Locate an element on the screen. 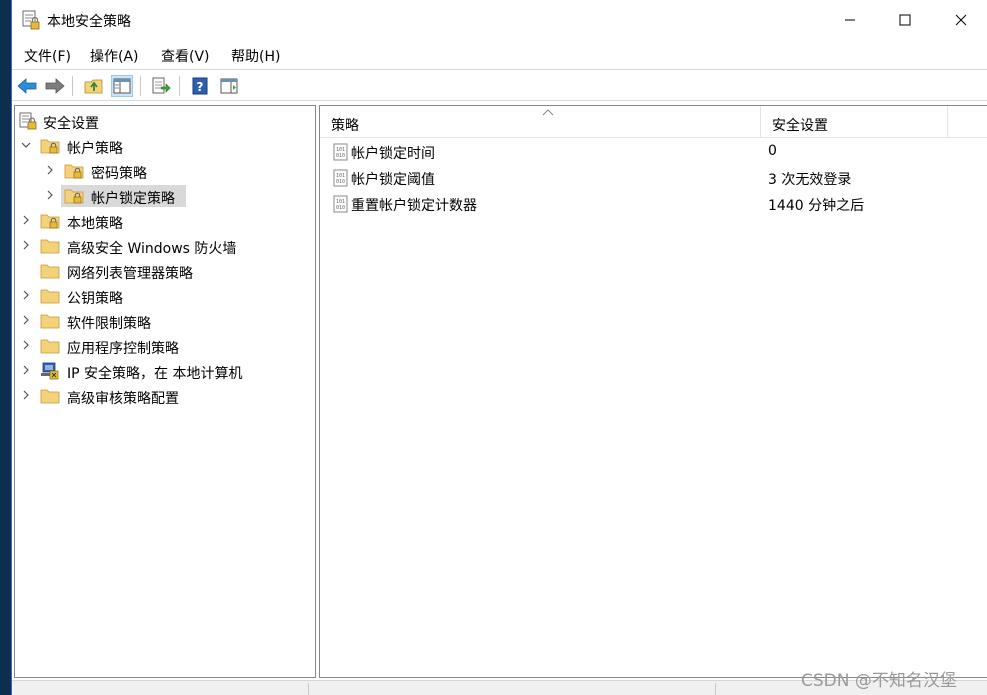  forward-button is located at coordinates (55, 86).